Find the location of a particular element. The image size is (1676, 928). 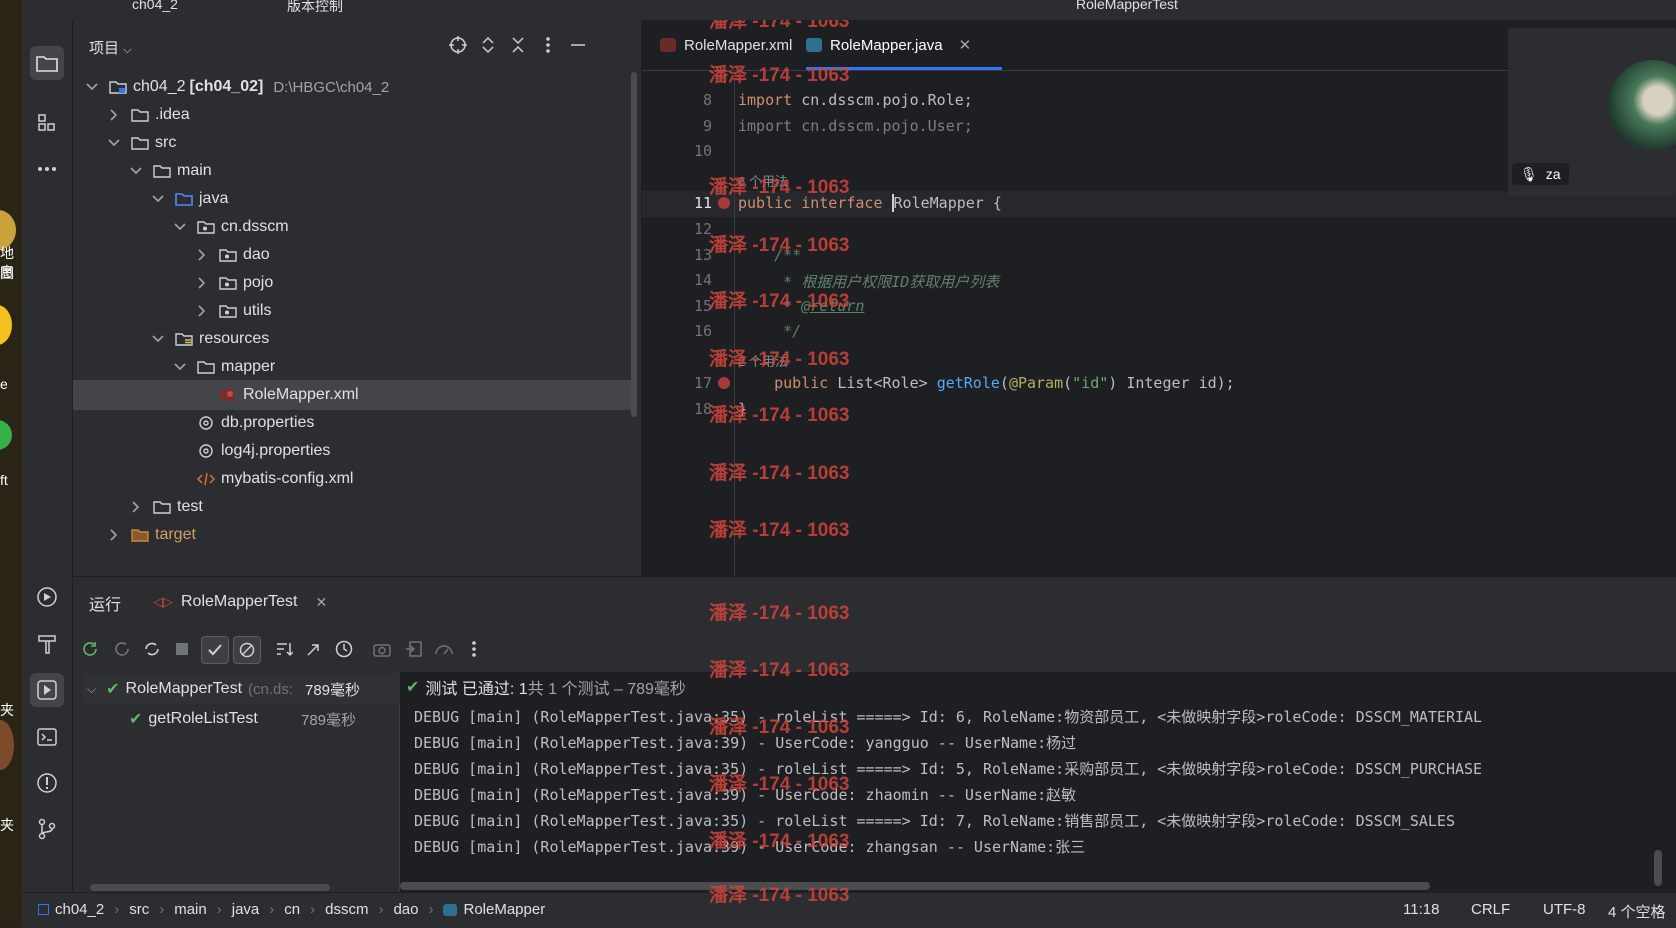

indent-setting: 4 个空格 is located at coordinates (1637, 911).